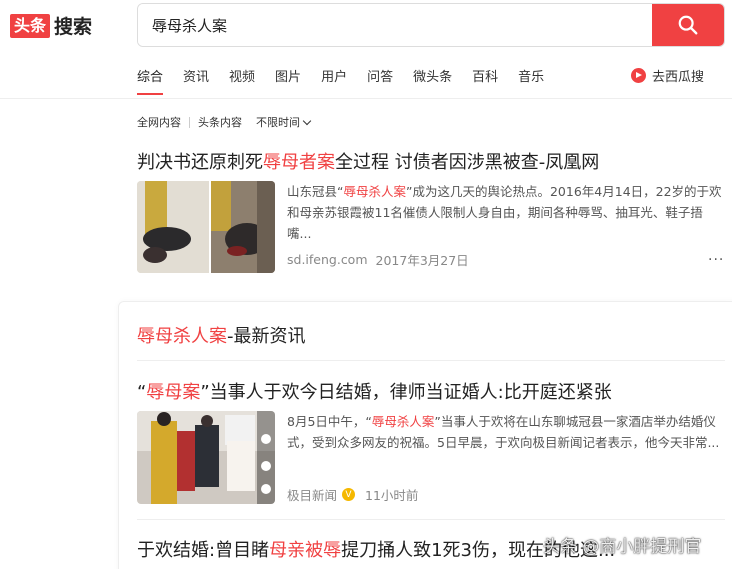 The height and width of the screenshot is (569, 732). I want to click on filter-separator, so click(189, 122).